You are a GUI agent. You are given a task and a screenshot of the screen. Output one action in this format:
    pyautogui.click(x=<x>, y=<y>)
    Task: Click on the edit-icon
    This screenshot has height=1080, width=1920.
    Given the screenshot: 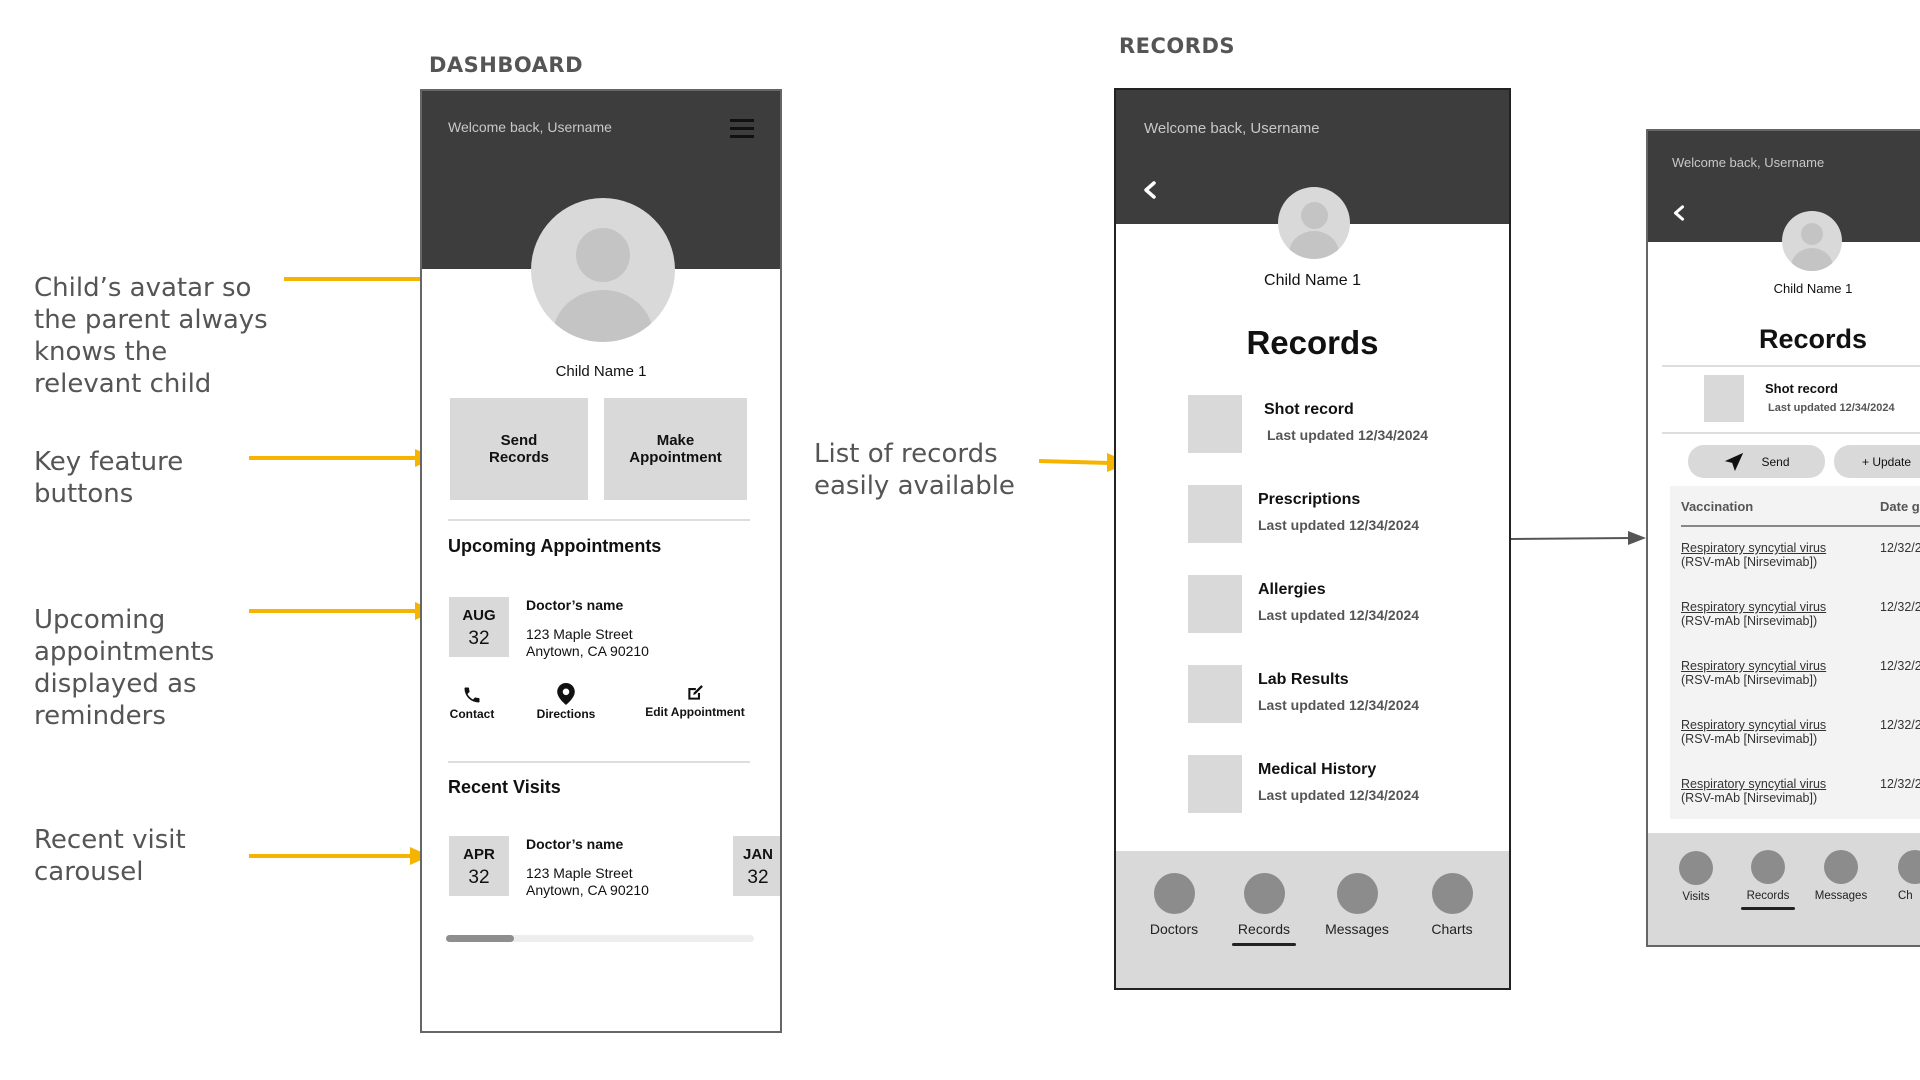 What is the action you would take?
    pyautogui.click(x=695, y=692)
    